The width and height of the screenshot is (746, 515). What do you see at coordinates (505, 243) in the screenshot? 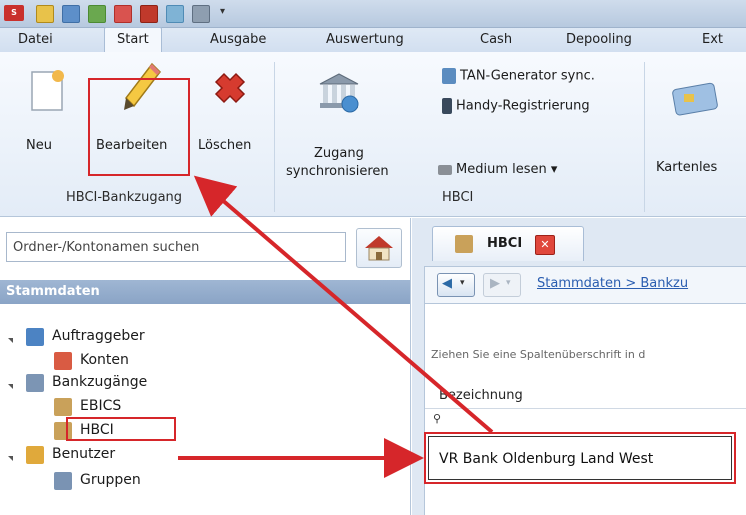
I see `document-tab-label: HBCI` at bounding box center [505, 243].